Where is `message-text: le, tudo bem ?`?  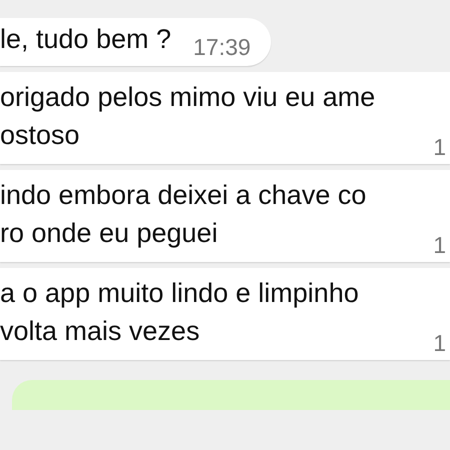
message-text: le, tudo bem ? is located at coordinates (86, 39).